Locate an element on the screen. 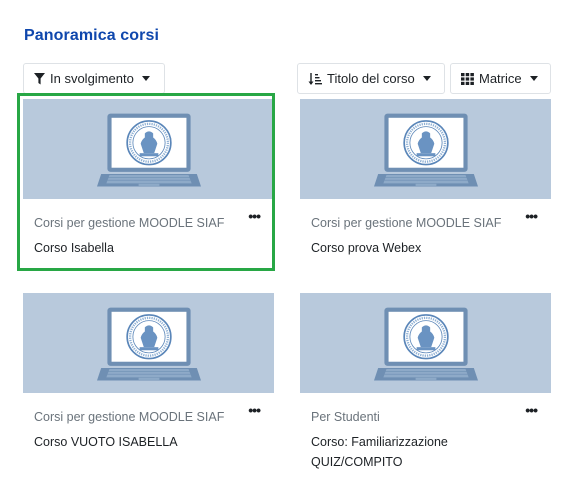 This screenshot has width=571, height=496. sort-dropdown-button: Titolo del corso is located at coordinates (371, 78).